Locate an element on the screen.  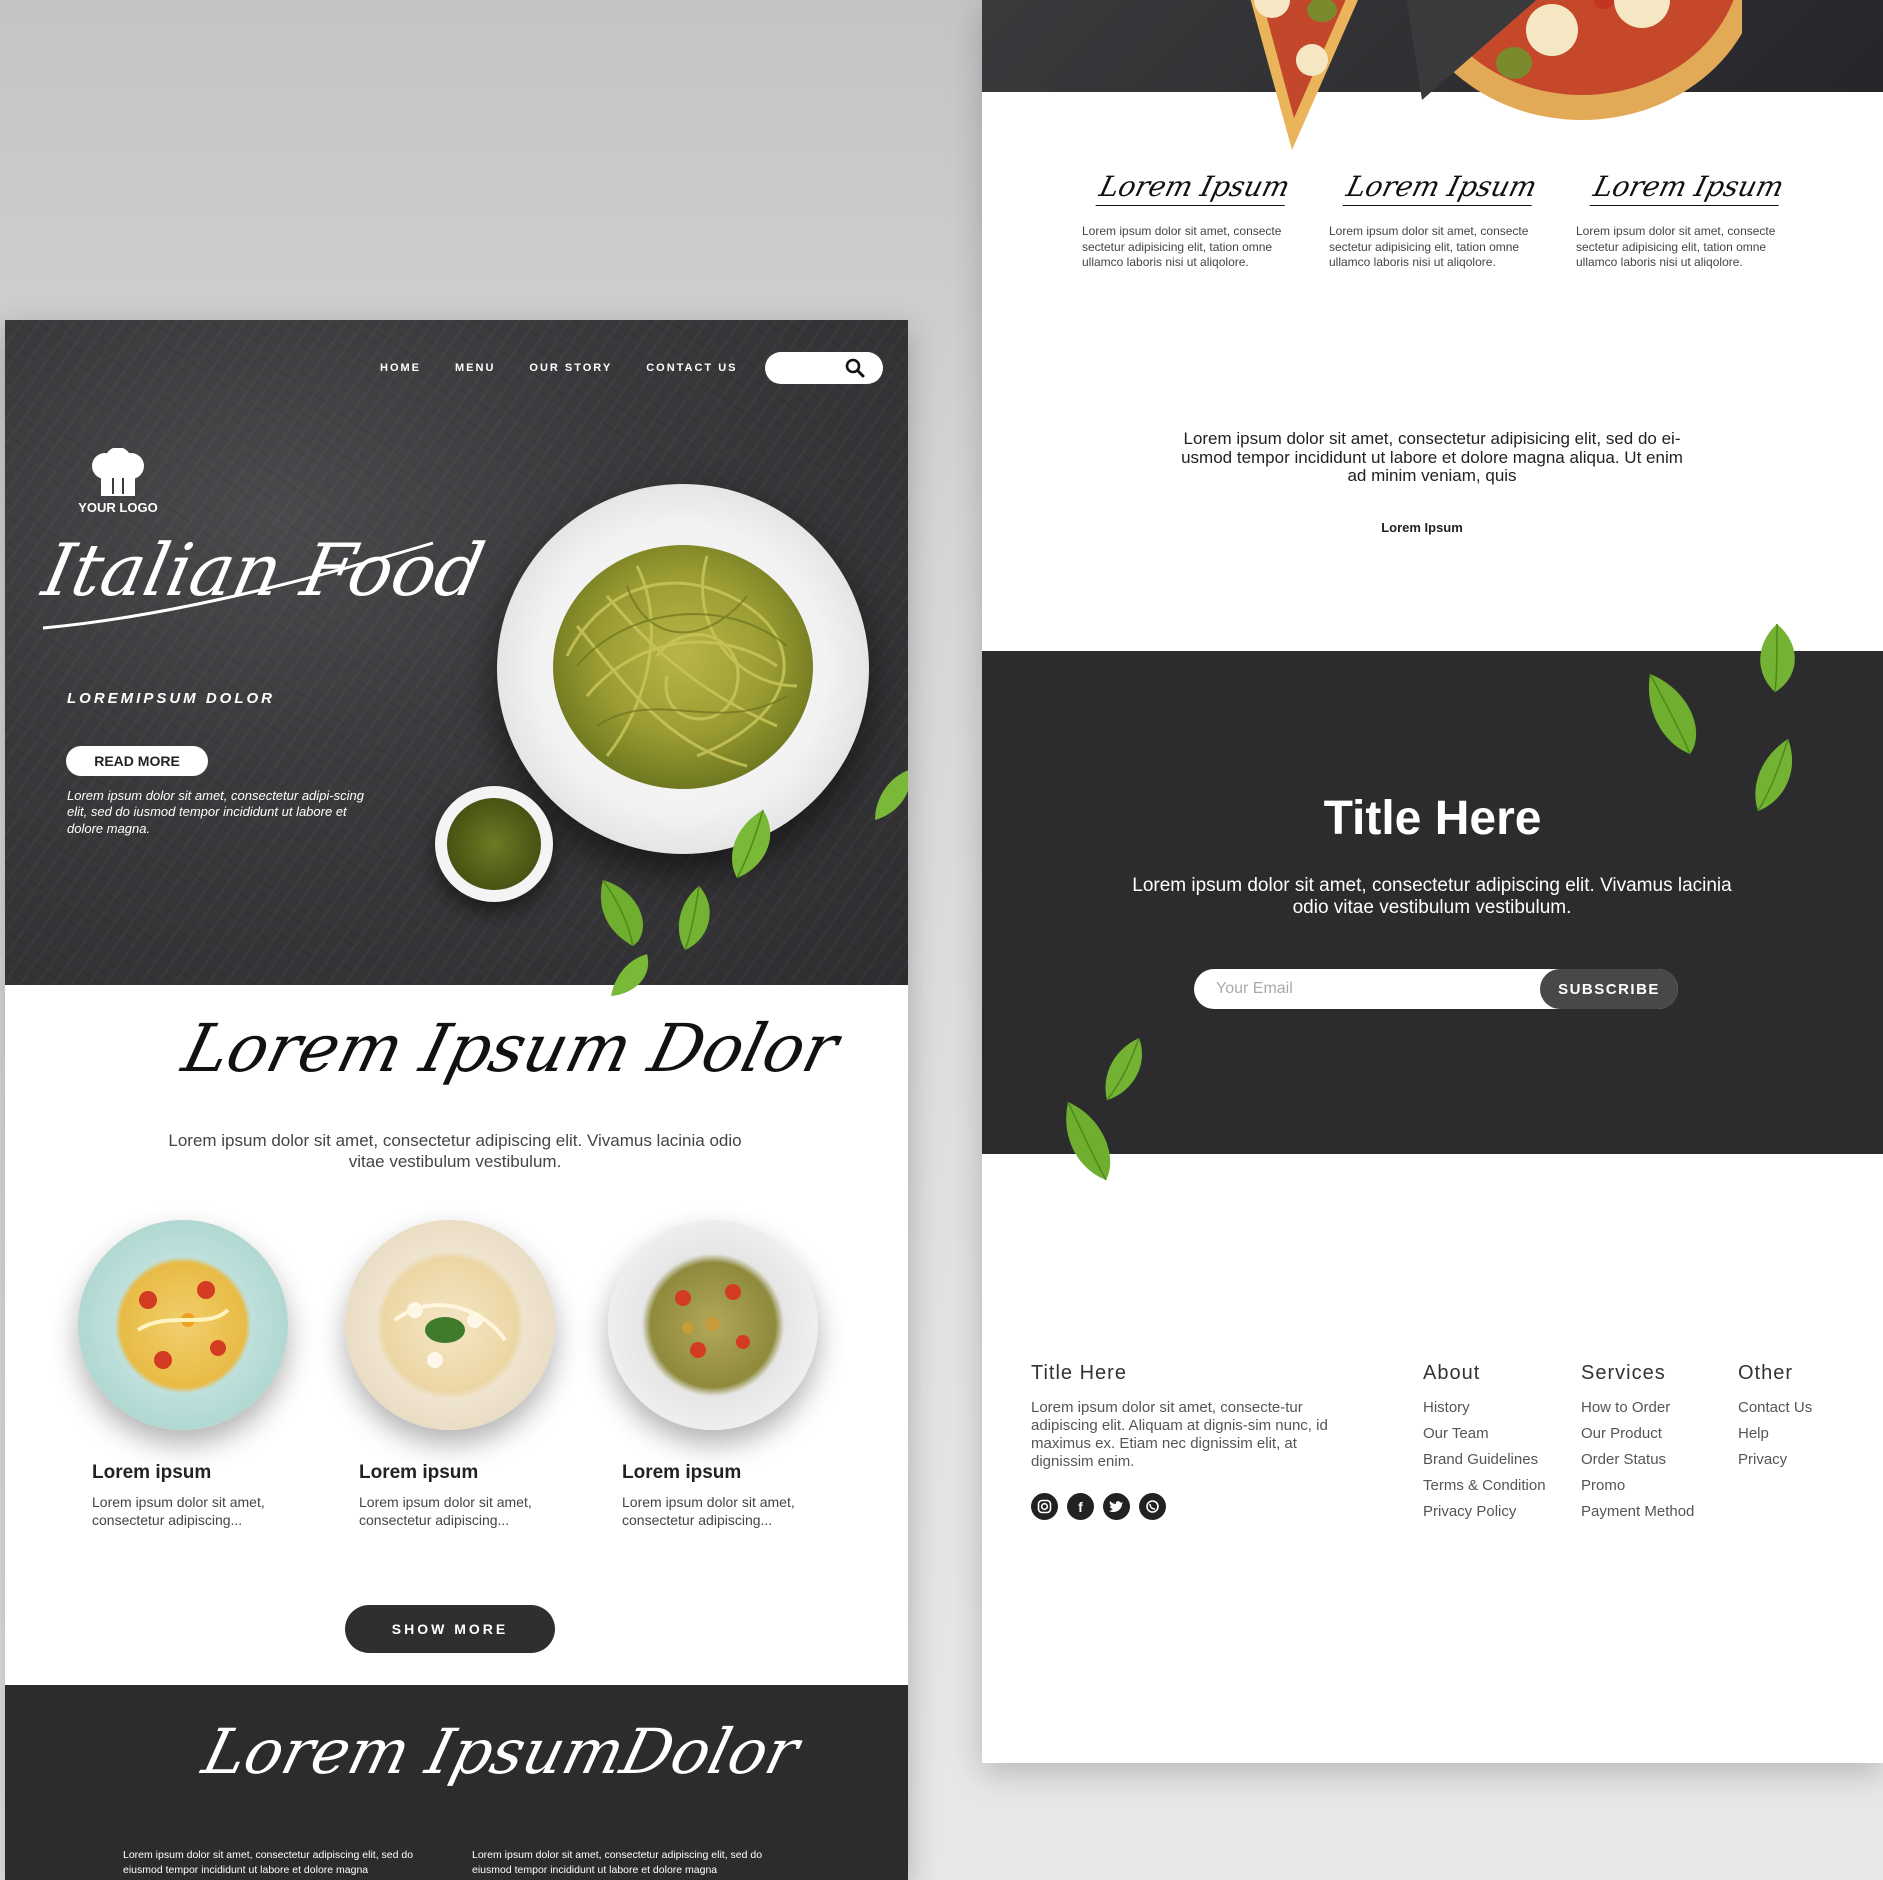
pizza-slice-image is located at coordinates (1304, 75).